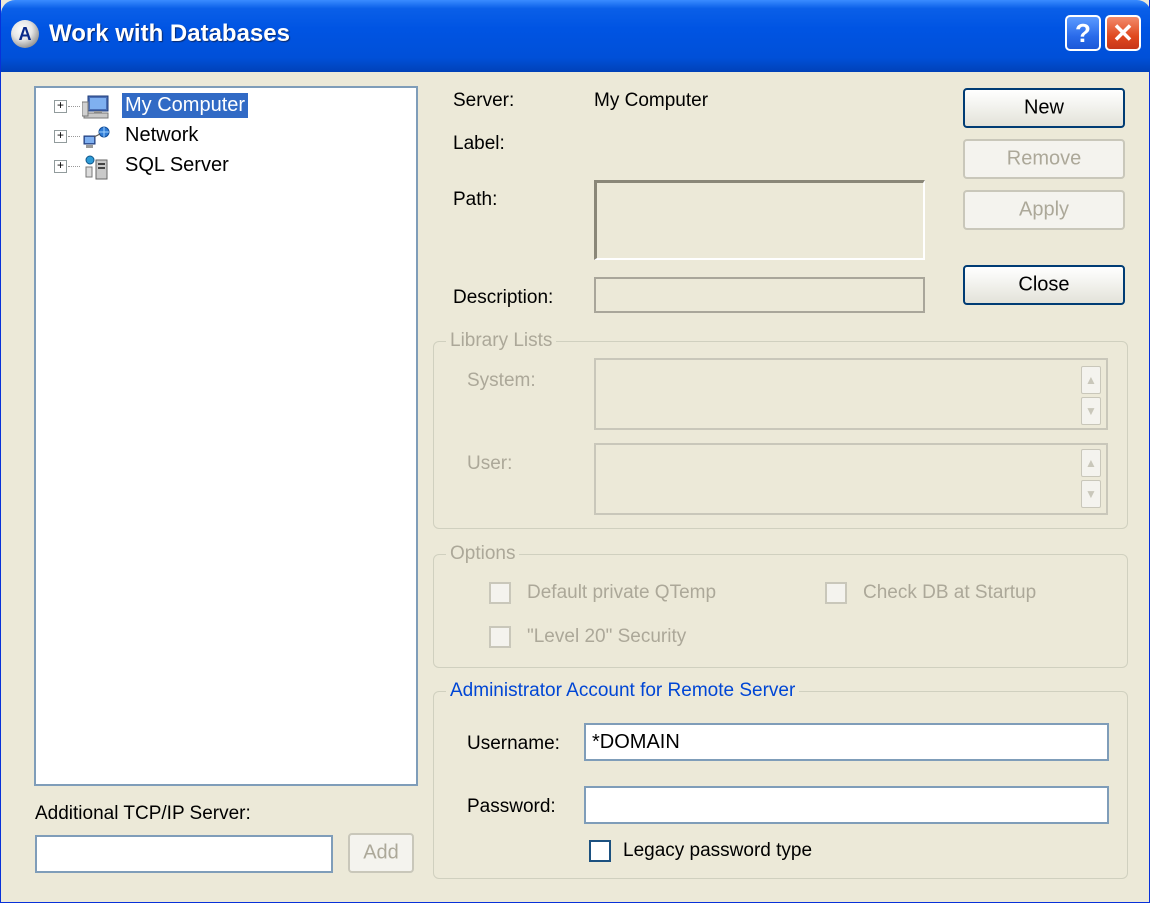 Image resolution: width=1150 pixels, height=903 pixels. What do you see at coordinates (177, 165) in the screenshot?
I see `tree-item-label: SQL Server` at bounding box center [177, 165].